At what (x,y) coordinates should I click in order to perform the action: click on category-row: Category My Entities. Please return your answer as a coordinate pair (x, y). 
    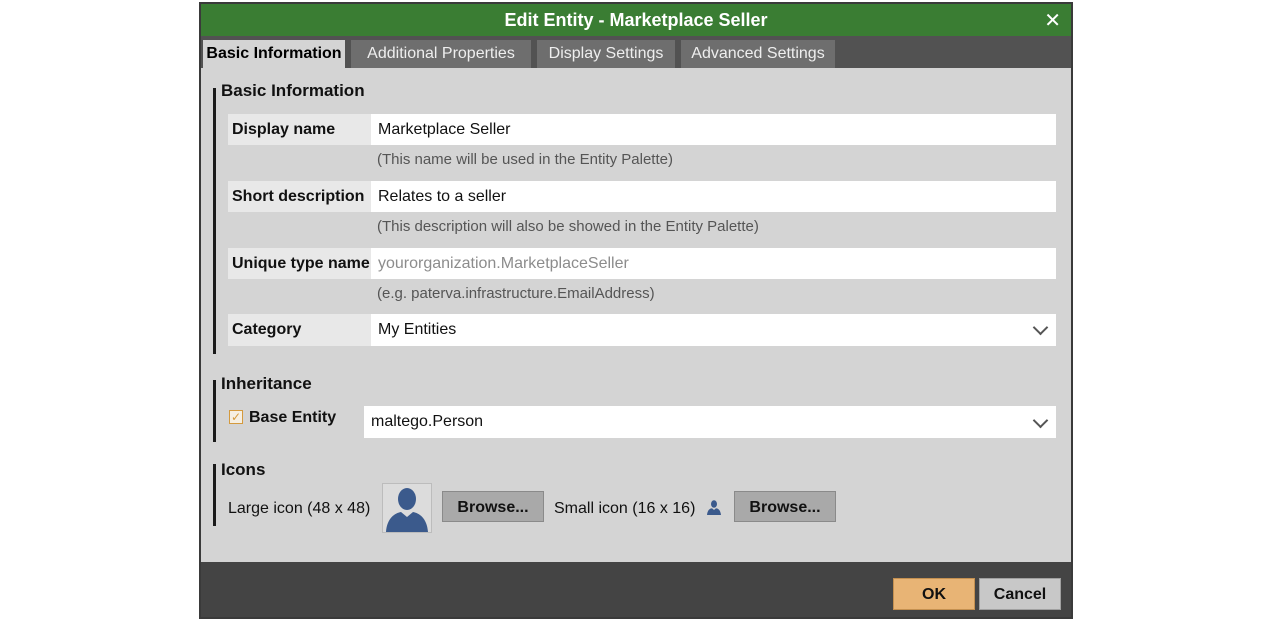
    Looking at the image, I should click on (642, 330).